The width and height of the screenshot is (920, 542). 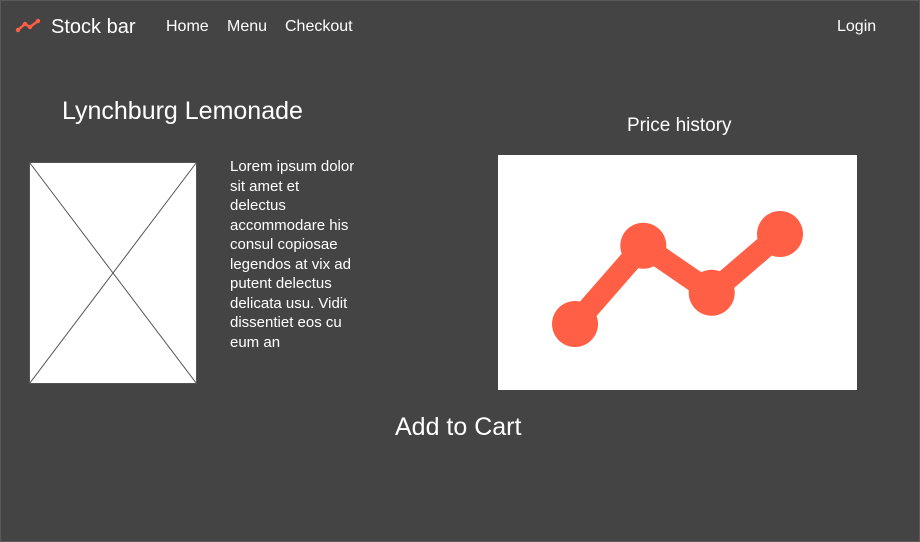 What do you see at coordinates (319, 27) in the screenshot?
I see `nav-checkout-link: Checkout` at bounding box center [319, 27].